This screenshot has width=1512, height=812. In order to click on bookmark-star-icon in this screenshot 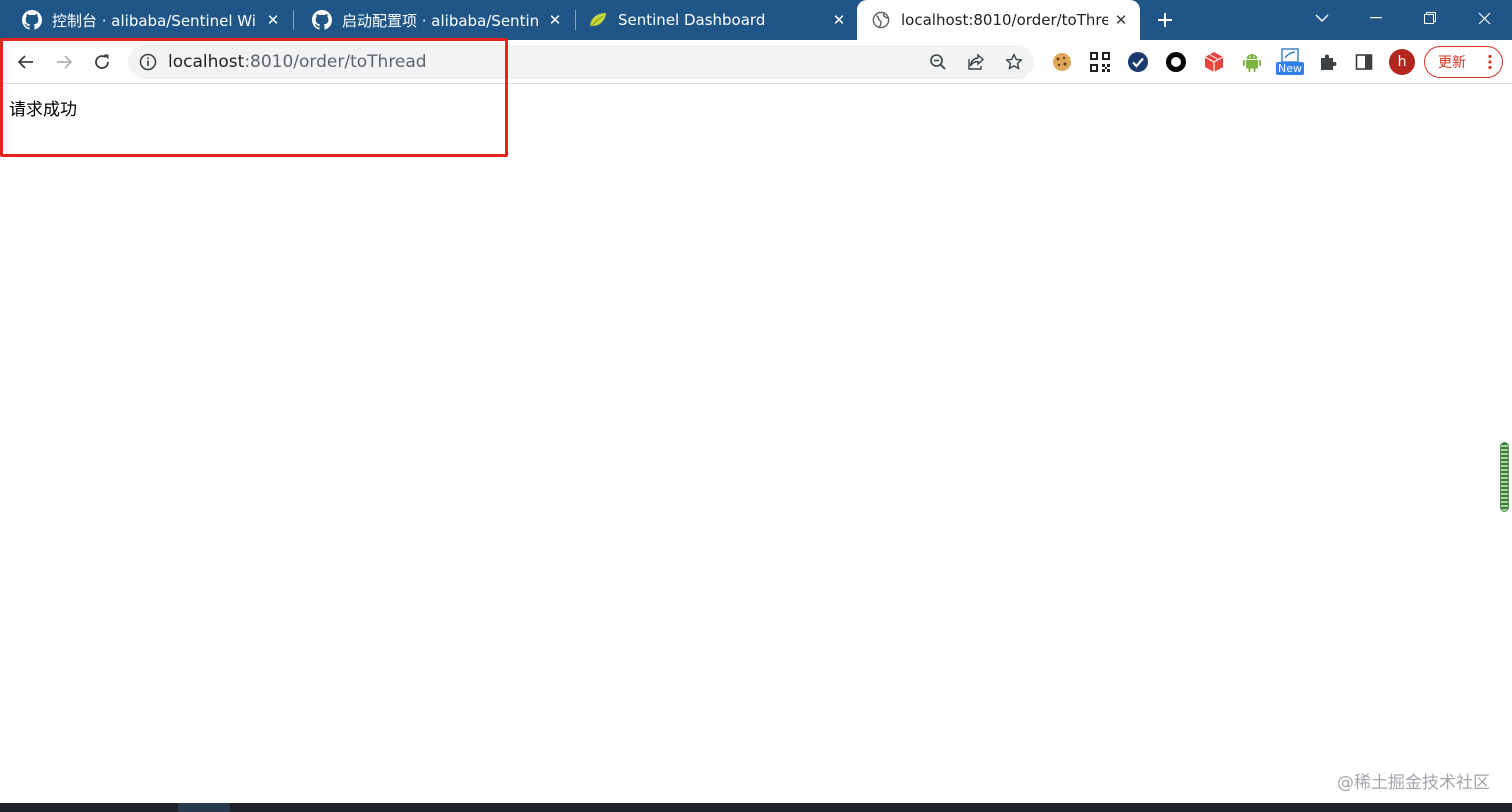, I will do `click(1014, 62)`.